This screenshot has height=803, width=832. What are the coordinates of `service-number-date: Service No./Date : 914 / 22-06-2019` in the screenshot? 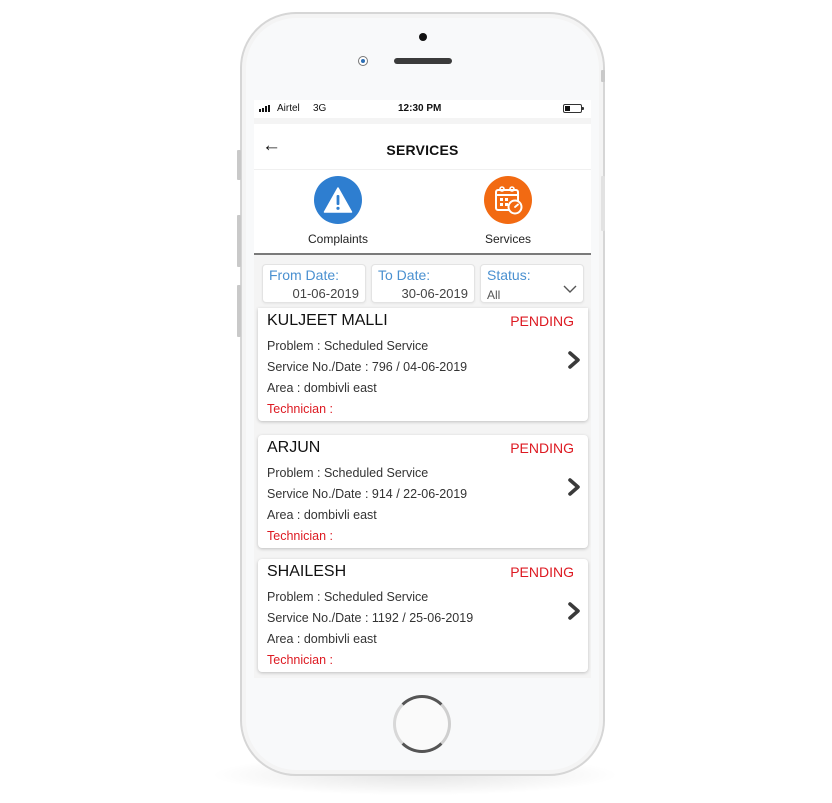 It's located at (367, 494).